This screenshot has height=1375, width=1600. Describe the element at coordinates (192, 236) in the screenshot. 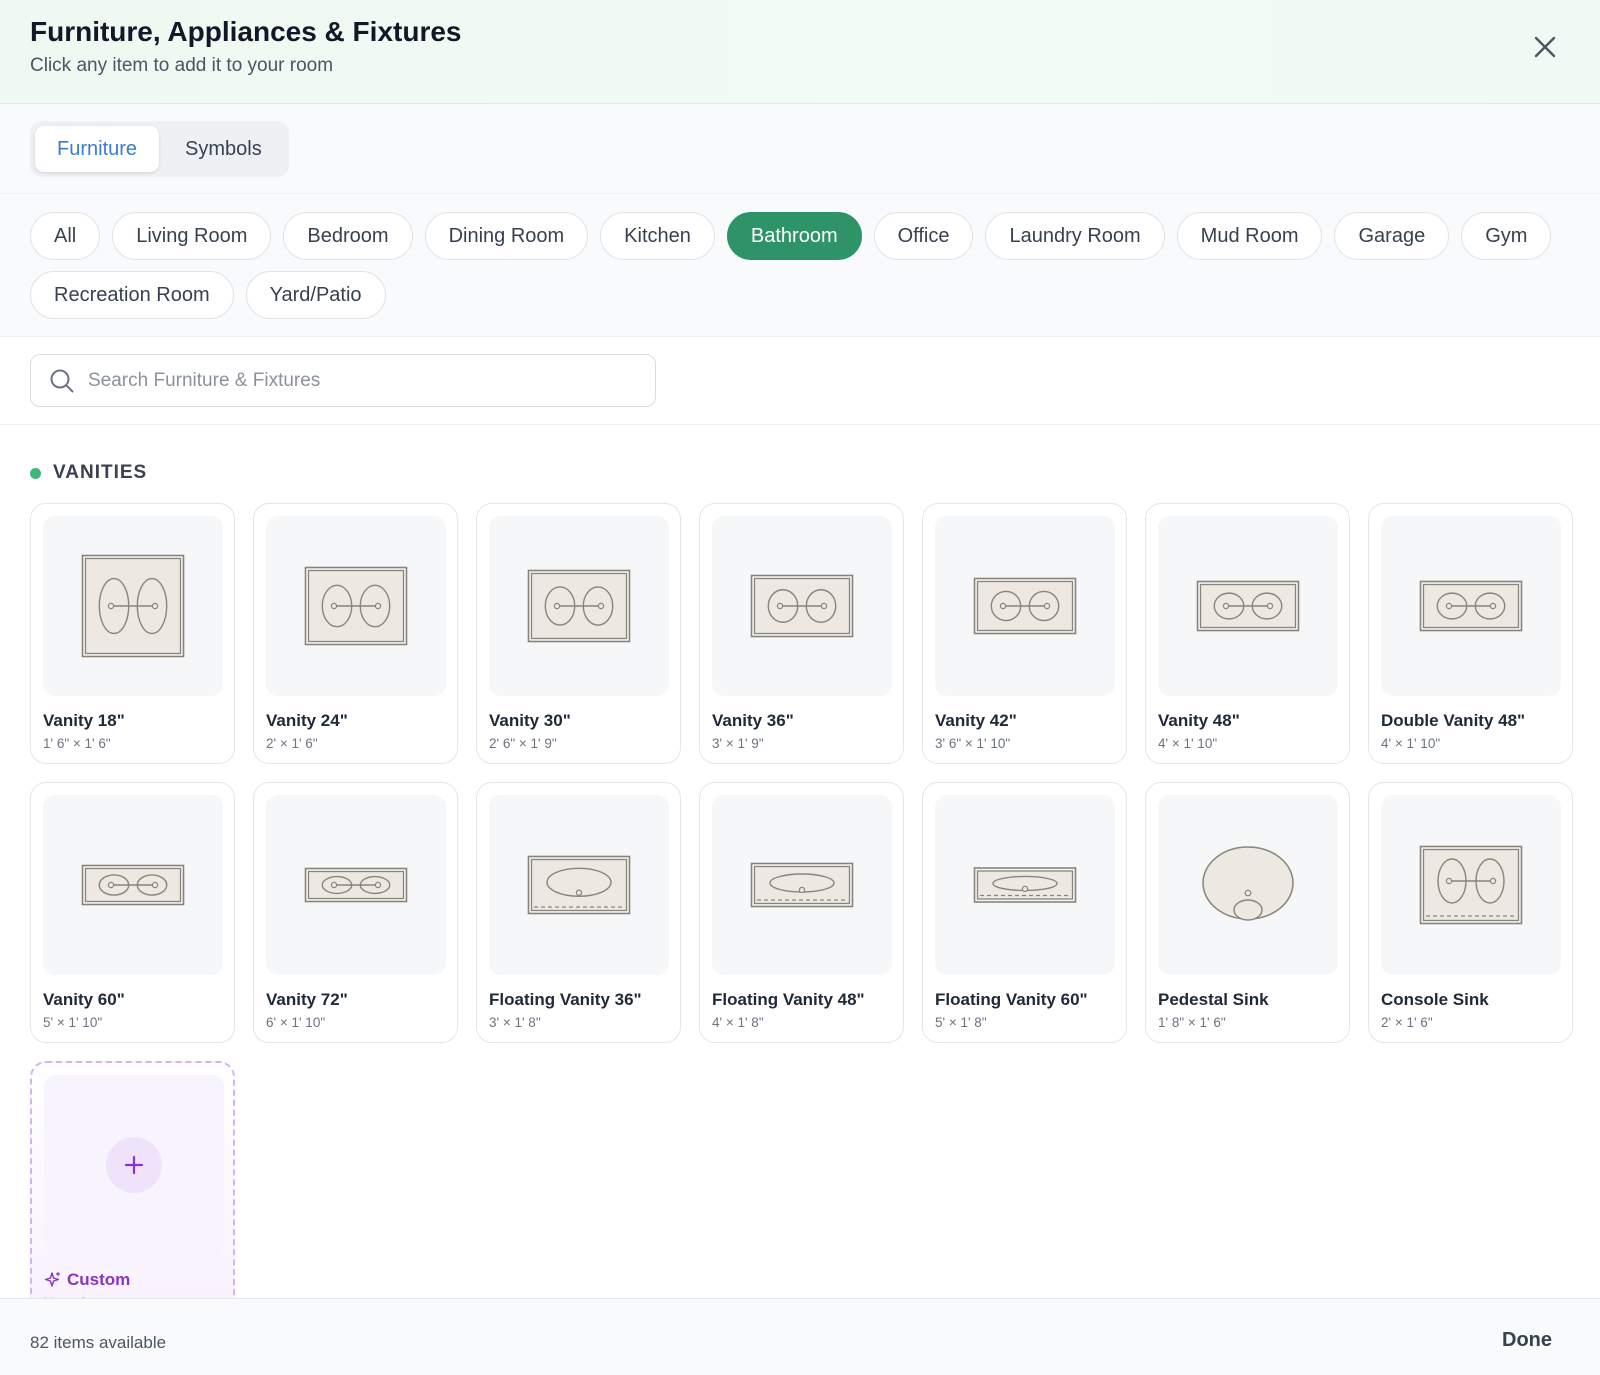

I see `category-chip-living-room: Living Room` at that location.